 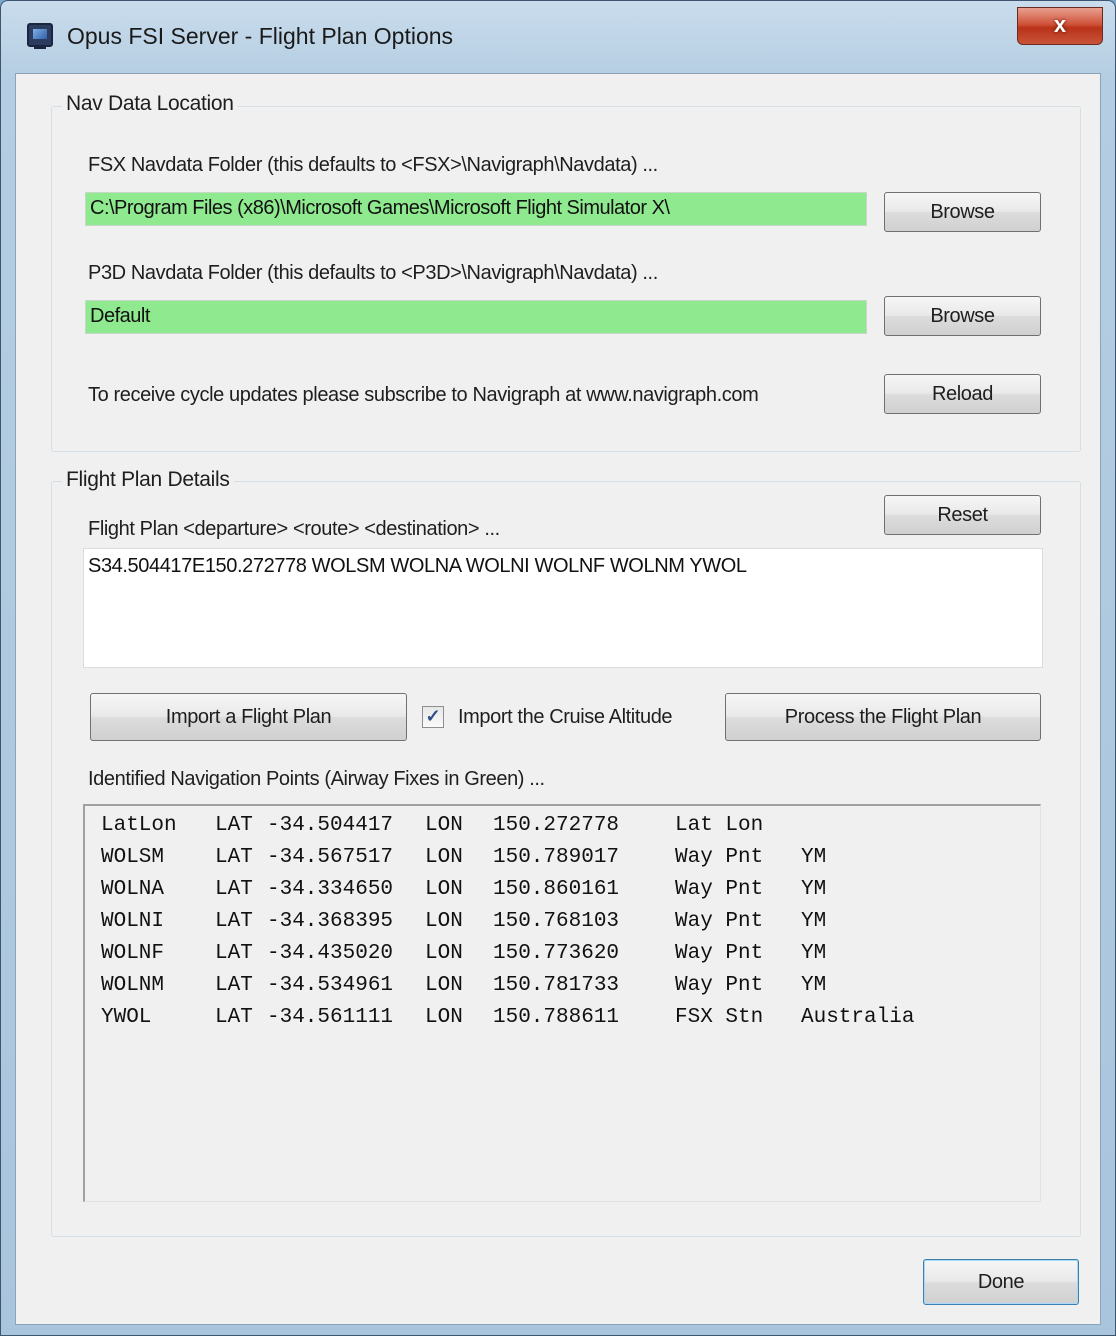 I want to click on fsx-browse-button: Browse, so click(x=962, y=212).